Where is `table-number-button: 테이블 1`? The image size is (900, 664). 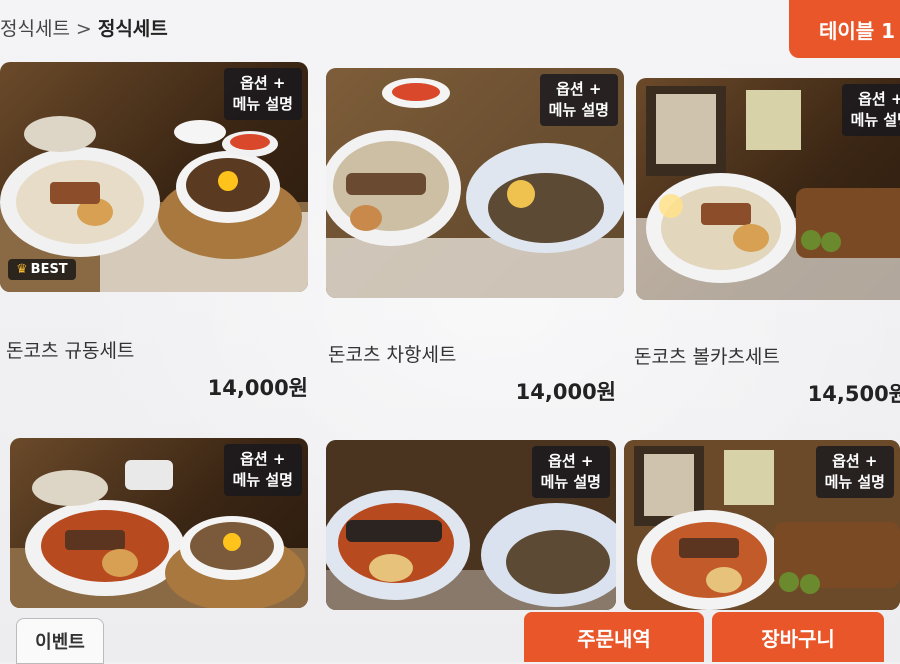 table-number-button: 테이블 1 is located at coordinates (844, 29).